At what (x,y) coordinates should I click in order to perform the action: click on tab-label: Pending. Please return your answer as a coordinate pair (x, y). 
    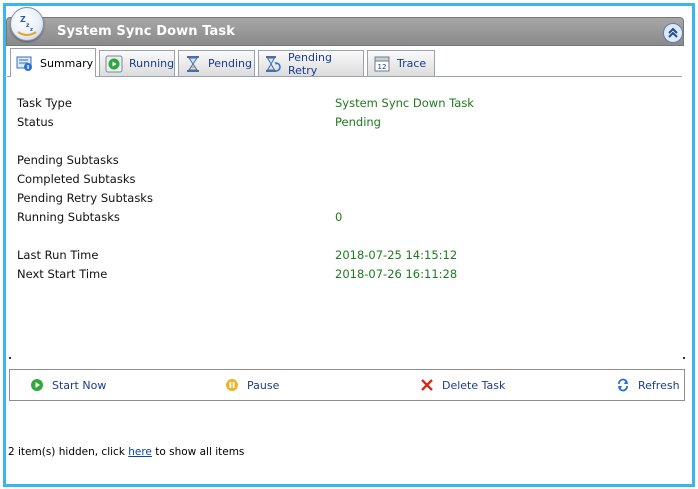
    Looking at the image, I should click on (230, 63).